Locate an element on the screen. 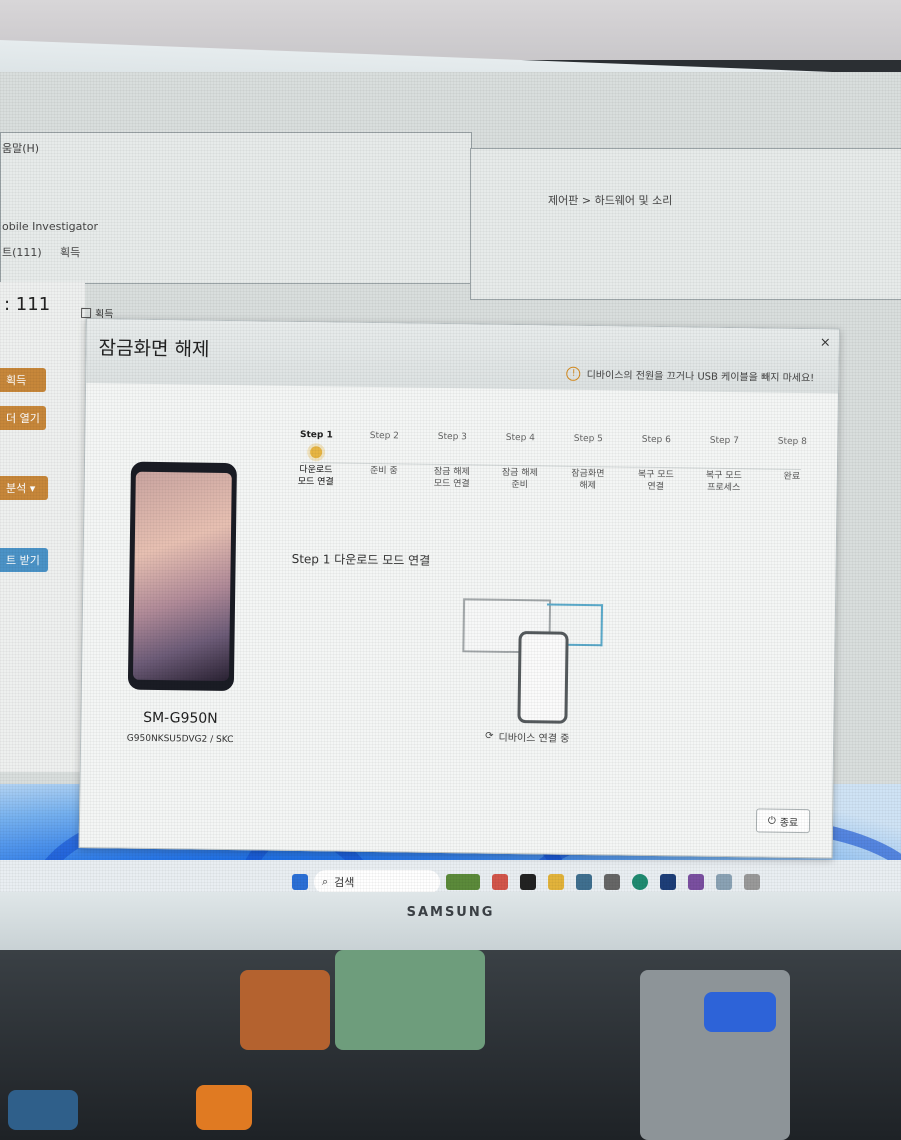 This screenshot has height=1140, width=901. device-screen is located at coordinates (182, 576).